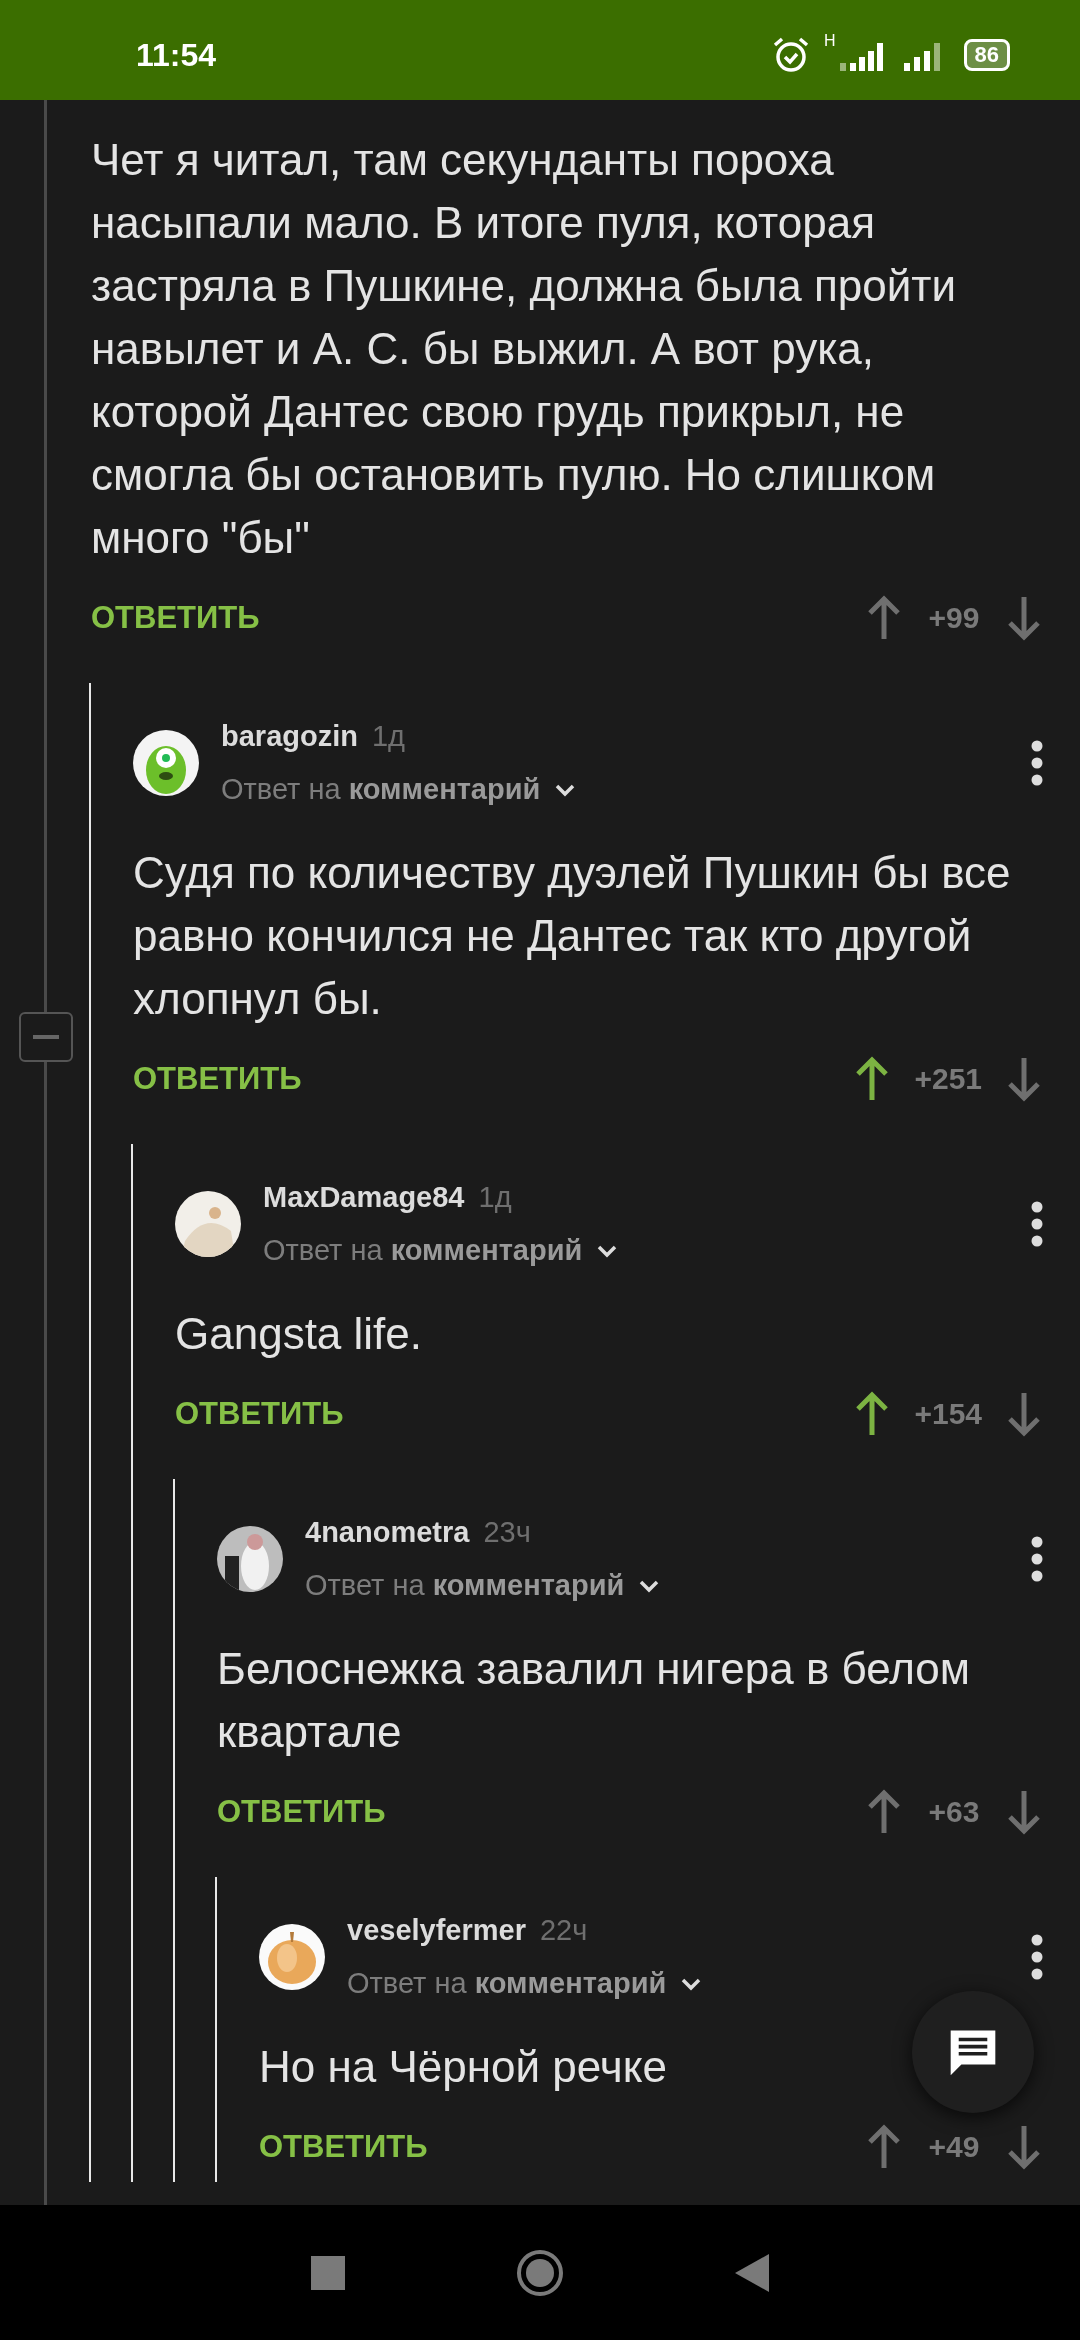 Image resolution: width=1080 pixels, height=2340 pixels. What do you see at coordinates (524, 349) in the screenshot?
I see `comment-text: Чет я читал, там секунданты пороха насыпали мало. В итоге пуля, которая застряла в Пушкине, должна была пройти навылет и А. С. бы выжил. А вот рука, которой Дантес свою грудь прикрыл, не смогла бы остановить пулю. Но слишком много "бы"` at bounding box center [524, 349].